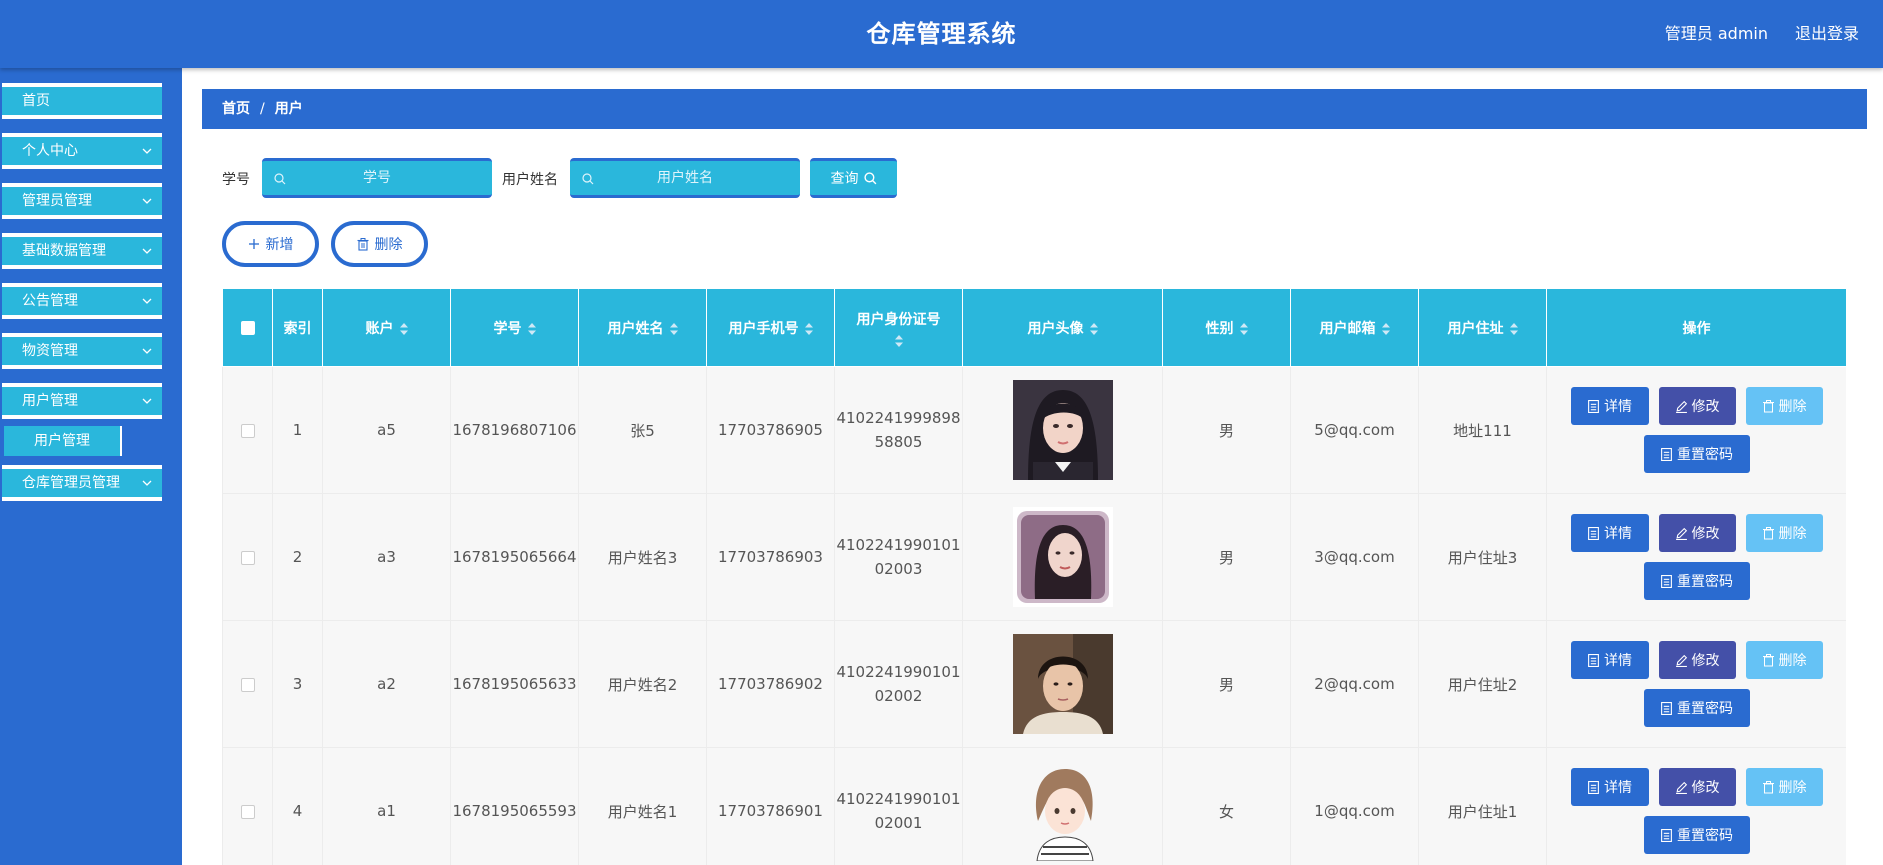 Image resolution: width=1883 pixels, height=865 pixels. I want to click on top-header: 仓库管理系统 管理员 admin 退出登录, so click(941, 34).